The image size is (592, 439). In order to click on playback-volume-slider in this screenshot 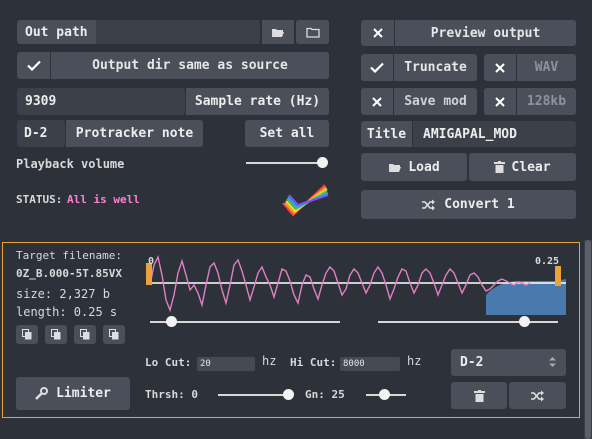, I will do `click(286, 163)`.